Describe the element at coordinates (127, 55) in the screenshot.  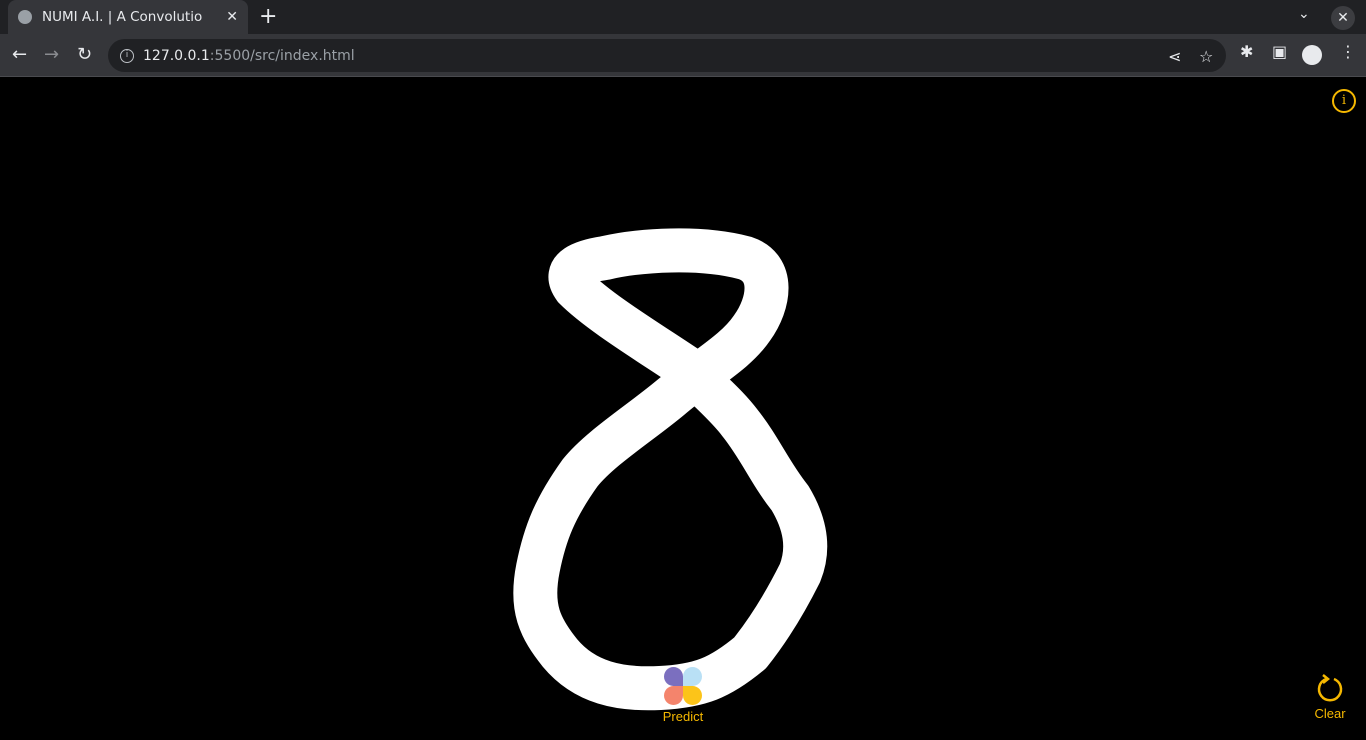
I see `site-info-icon: i` at that location.